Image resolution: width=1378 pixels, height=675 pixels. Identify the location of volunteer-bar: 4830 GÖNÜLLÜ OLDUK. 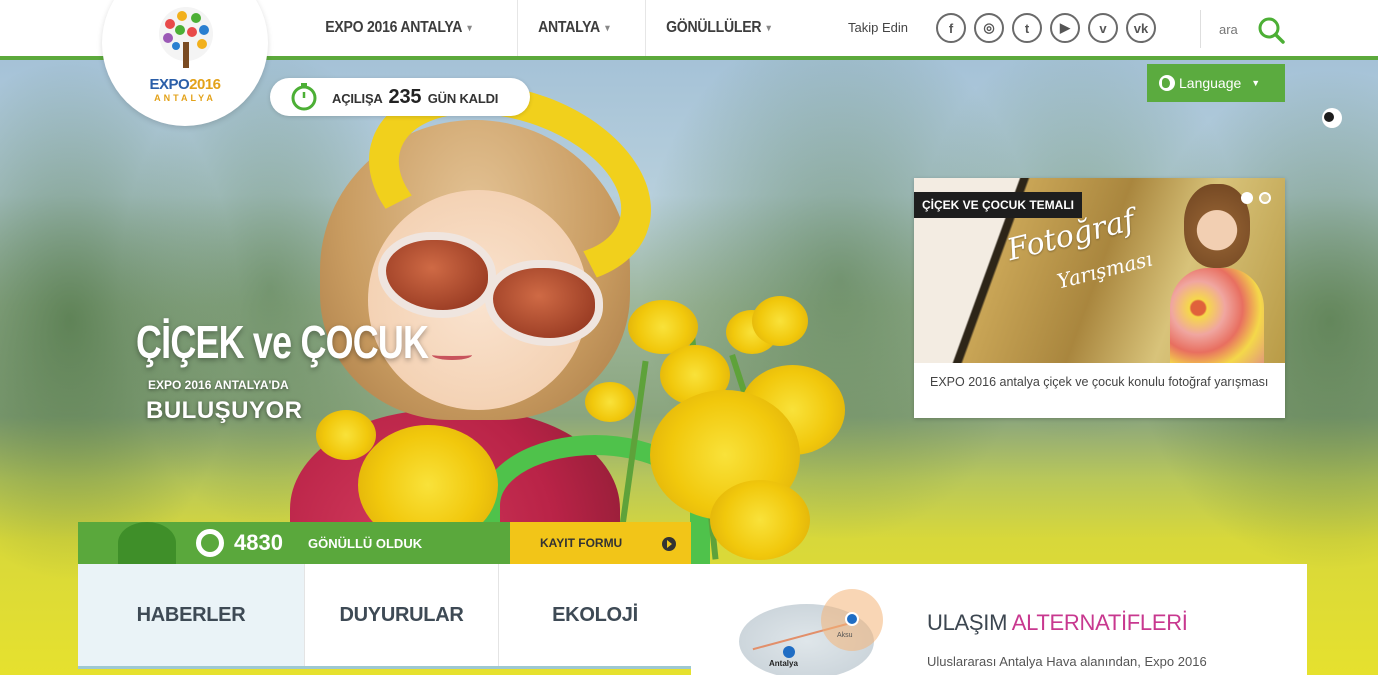
(294, 543).